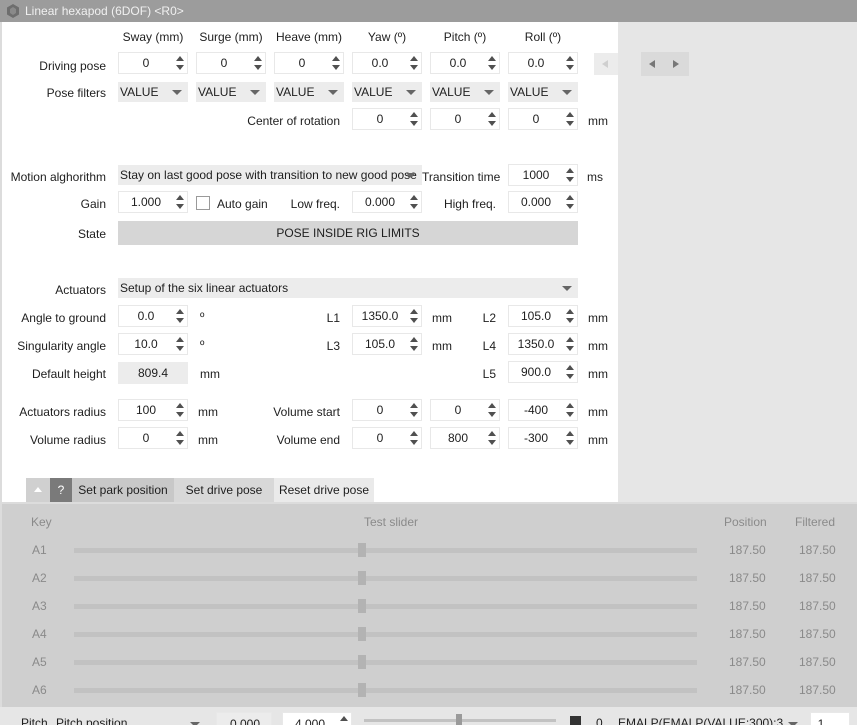 The image size is (857, 725). Describe the element at coordinates (317, 718) in the screenshot. I see `mapping-max-input: 4.000` at that location.